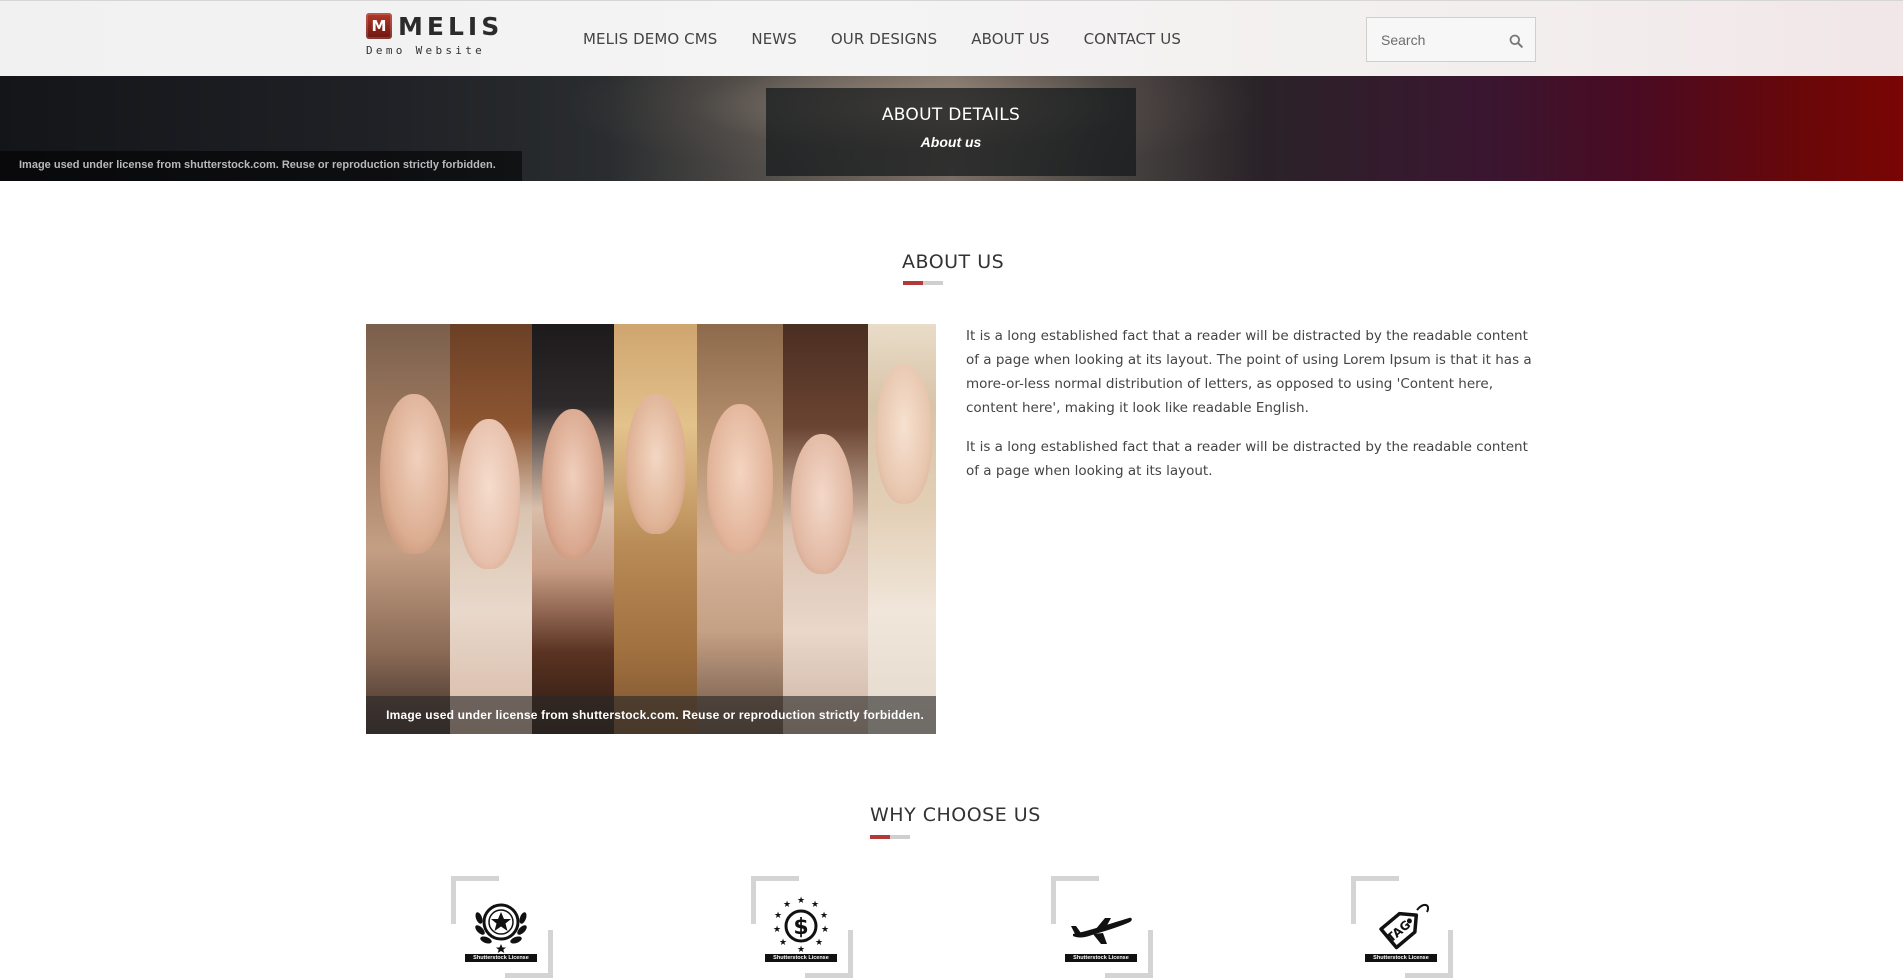 This screenshot has width=1903, height=978. I want to click on banner-subtitle: About us, so click(951, 142).